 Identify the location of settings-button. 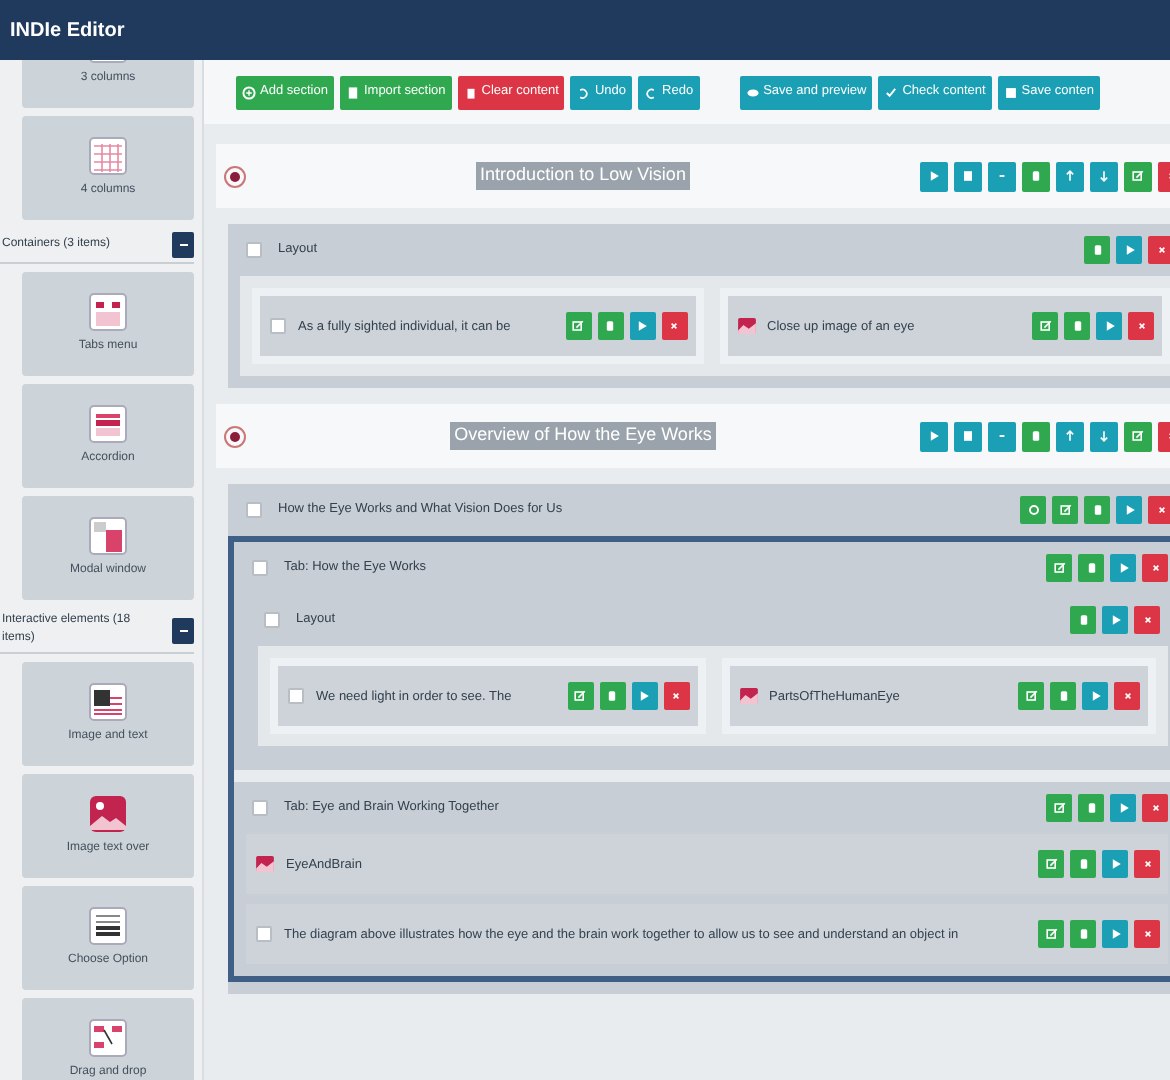
(1033, 510).